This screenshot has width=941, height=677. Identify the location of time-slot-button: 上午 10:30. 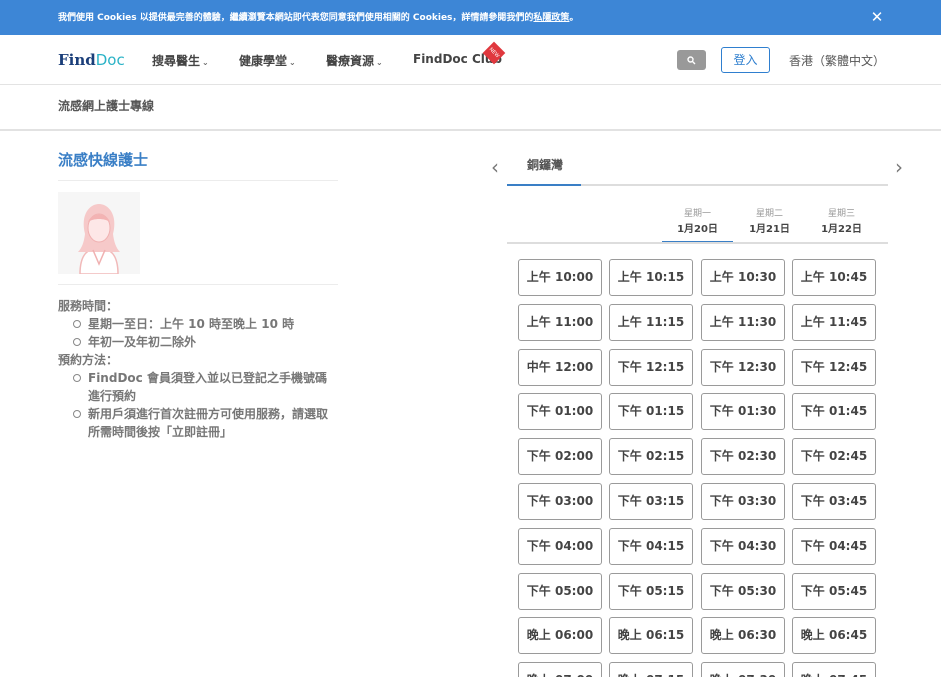
(743, 277).